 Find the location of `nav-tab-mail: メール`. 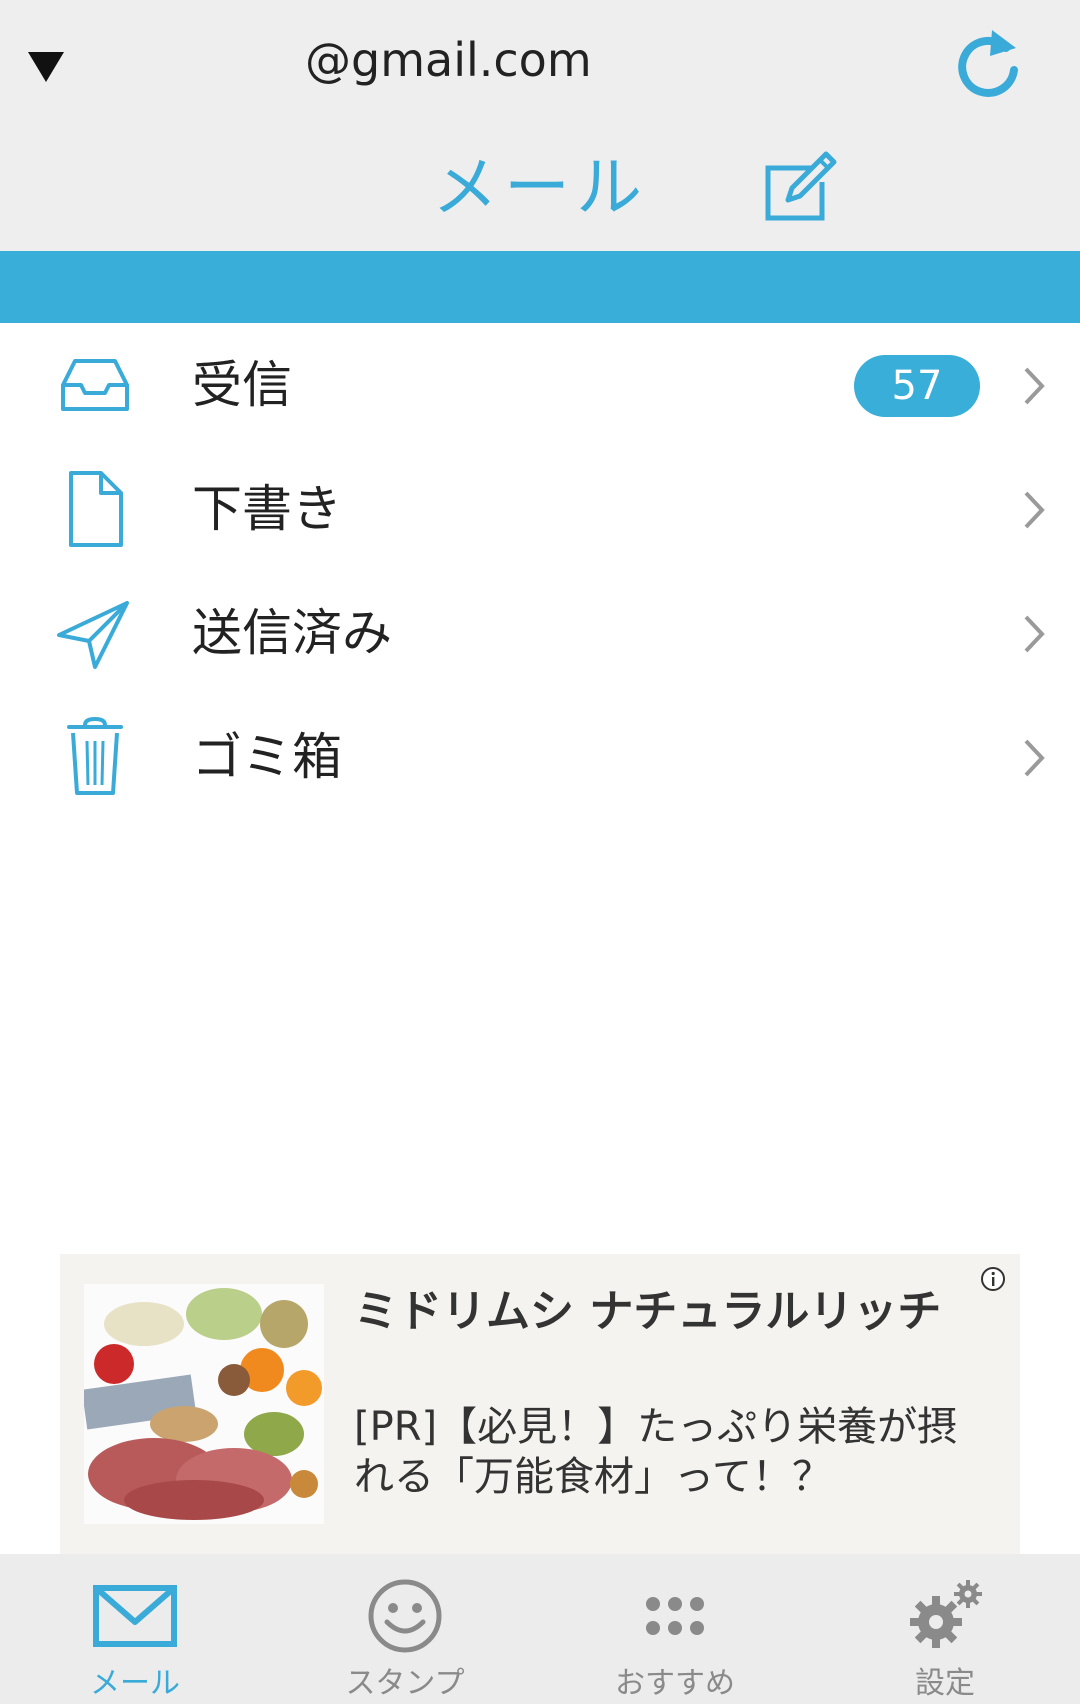

nav-tab-mail: メール is located at coordinates (135, 1629).